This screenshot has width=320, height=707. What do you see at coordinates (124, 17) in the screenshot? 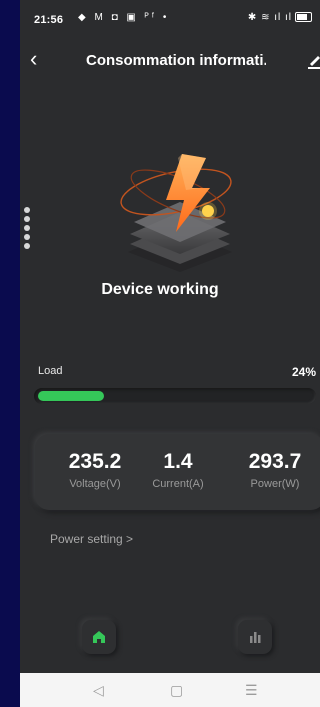
I see `notification-icons: ◆ M ◘ ▣ ᴾᶠ •` at bounding box center [124, 17].